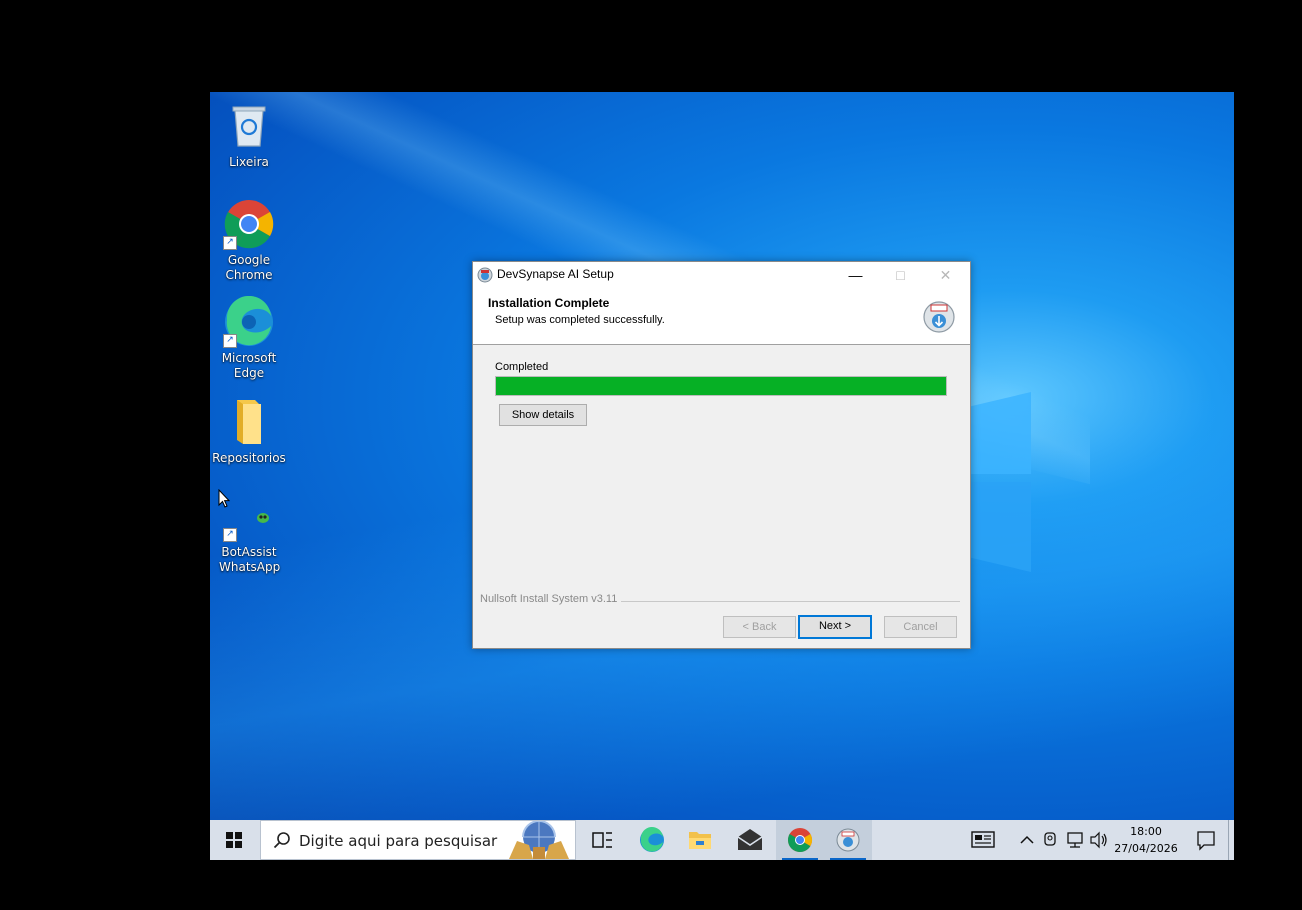 This screenshot has height=910, width=1302. What do you see at coordinates (920, 627) in the screenshot?
I see `cancel-button: Cancel` at bounding box center [920, 627].